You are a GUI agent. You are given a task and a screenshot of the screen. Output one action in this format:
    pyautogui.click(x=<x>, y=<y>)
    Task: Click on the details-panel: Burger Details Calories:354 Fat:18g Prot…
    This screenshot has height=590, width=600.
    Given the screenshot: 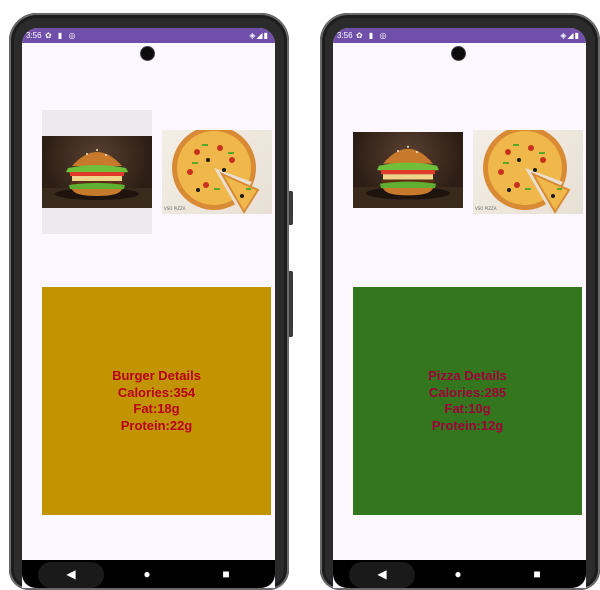 What is the action you would take?
    pyautogui.click(x=156, y=401)
    